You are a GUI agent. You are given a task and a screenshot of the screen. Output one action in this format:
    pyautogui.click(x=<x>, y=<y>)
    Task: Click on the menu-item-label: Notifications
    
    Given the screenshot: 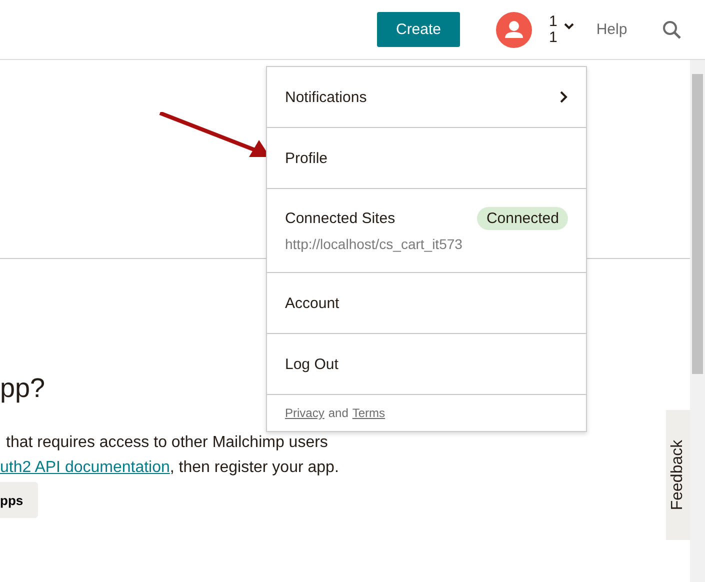 What is the action you would take?
    pyautogui.click(x=326, y=97)
    